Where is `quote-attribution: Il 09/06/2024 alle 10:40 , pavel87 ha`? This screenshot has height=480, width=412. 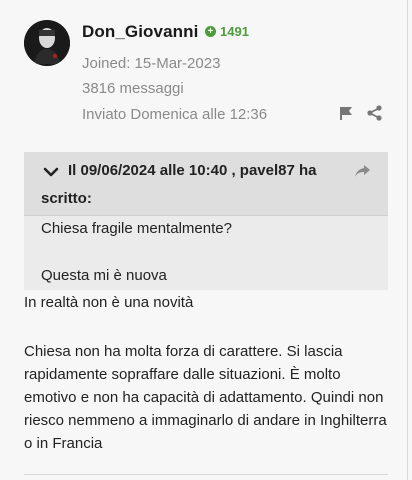 quote-attribution: Il 09/06/2024 alle 10:40 , pavel87 ha is located at coordinates (192, 170).